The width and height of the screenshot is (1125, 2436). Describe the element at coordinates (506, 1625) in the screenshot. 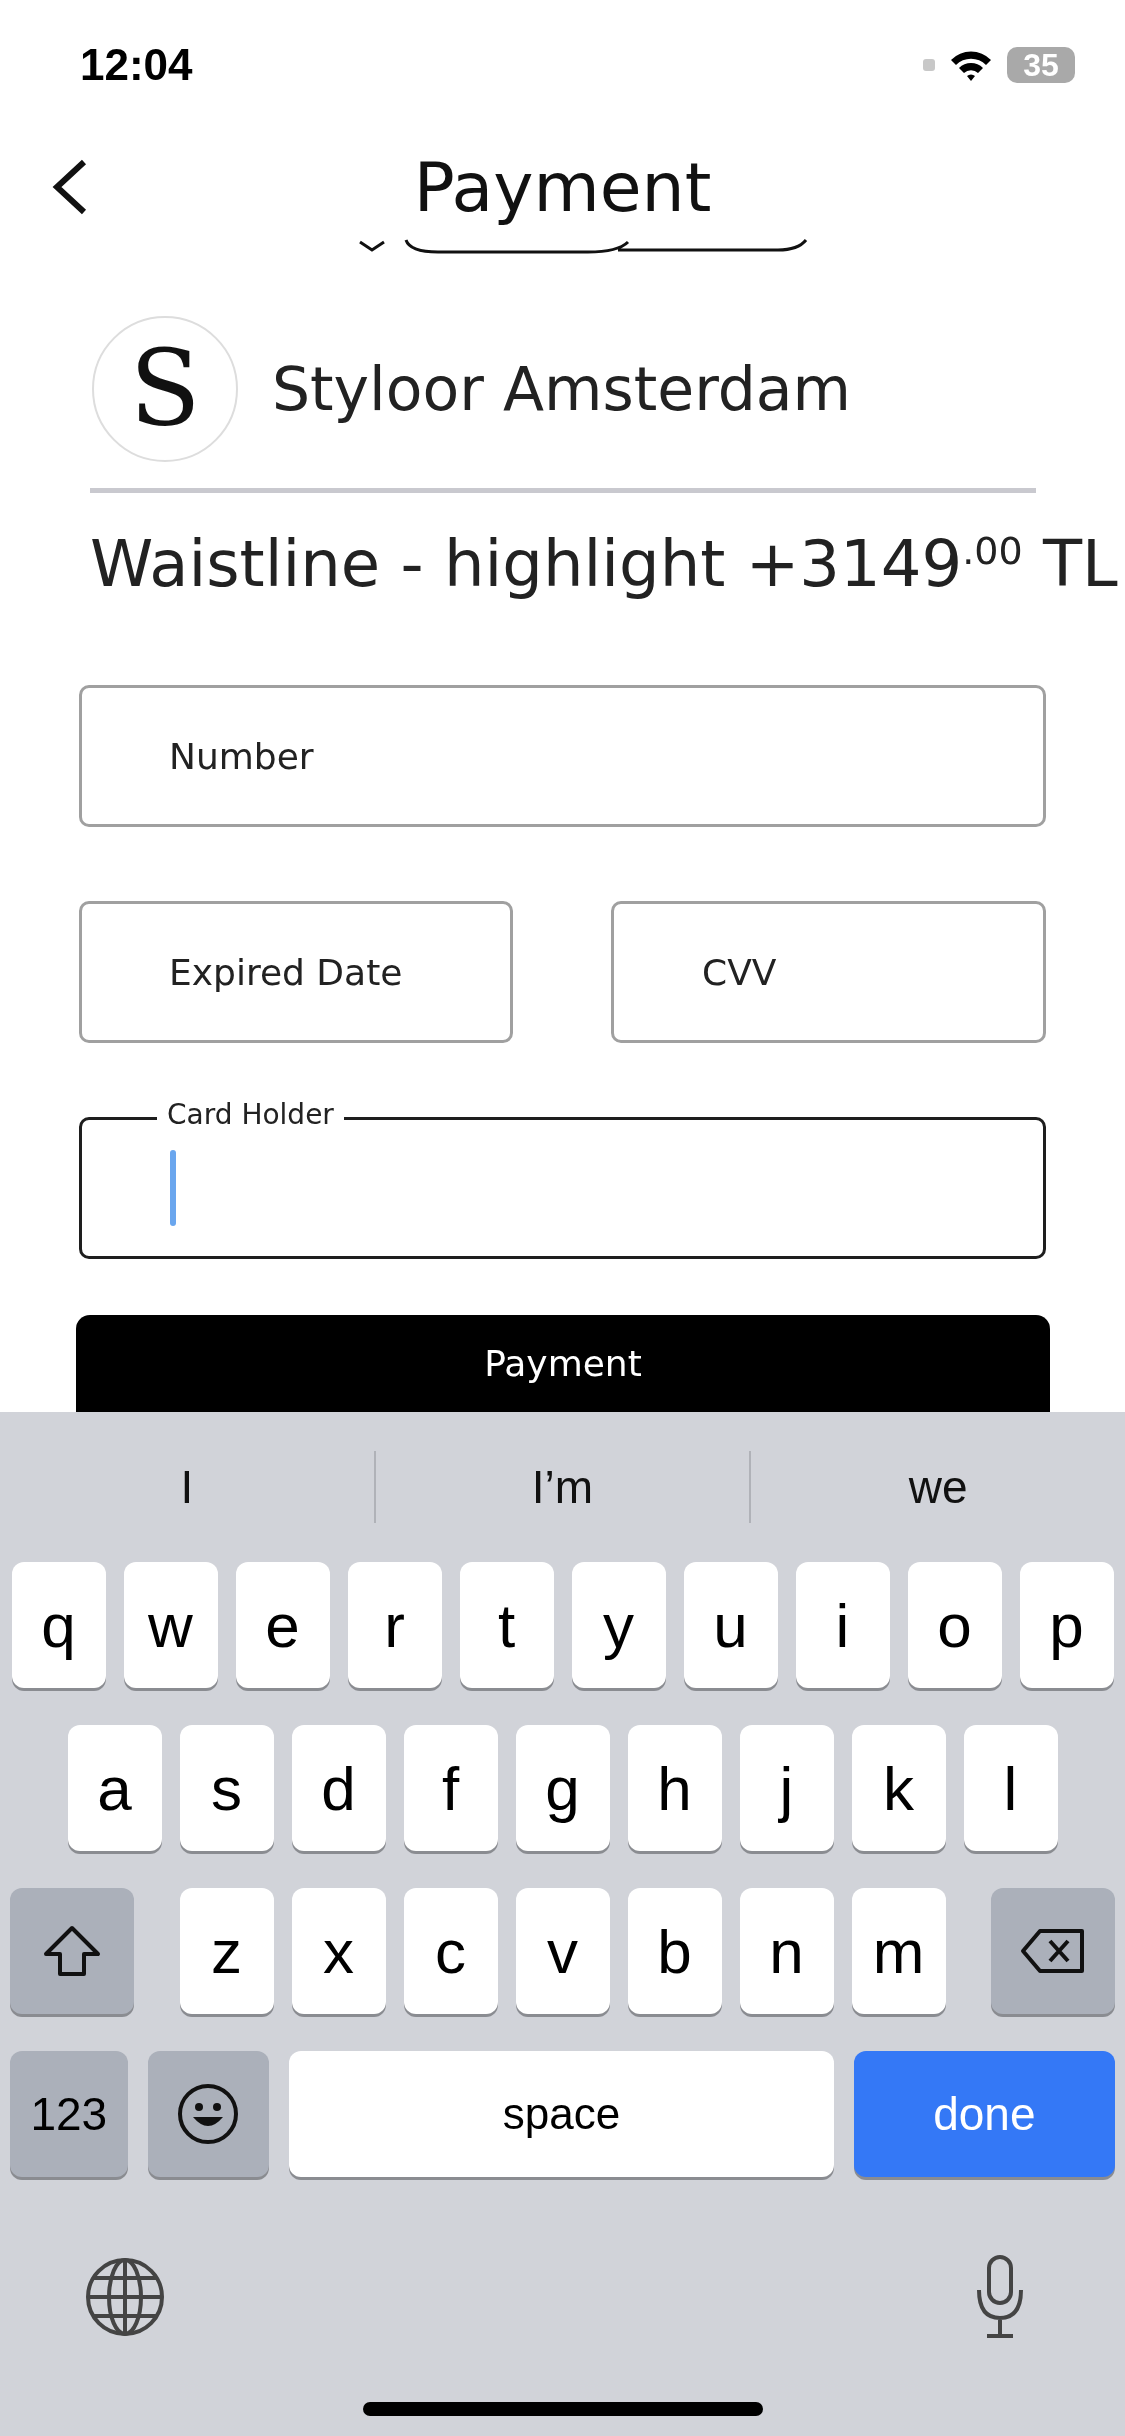

I see `keyboard-key: t` at that location.